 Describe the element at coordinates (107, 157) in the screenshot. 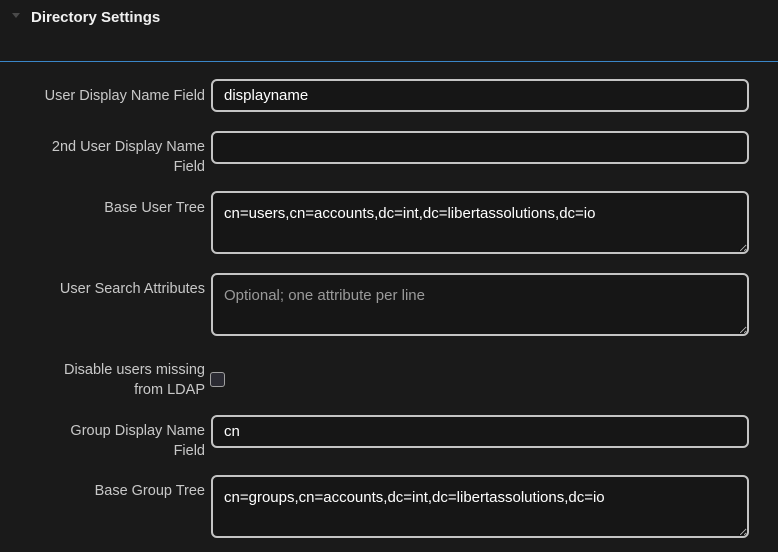

I see `second-user-display-name-label: 2nd User Display Name Field` at that location.